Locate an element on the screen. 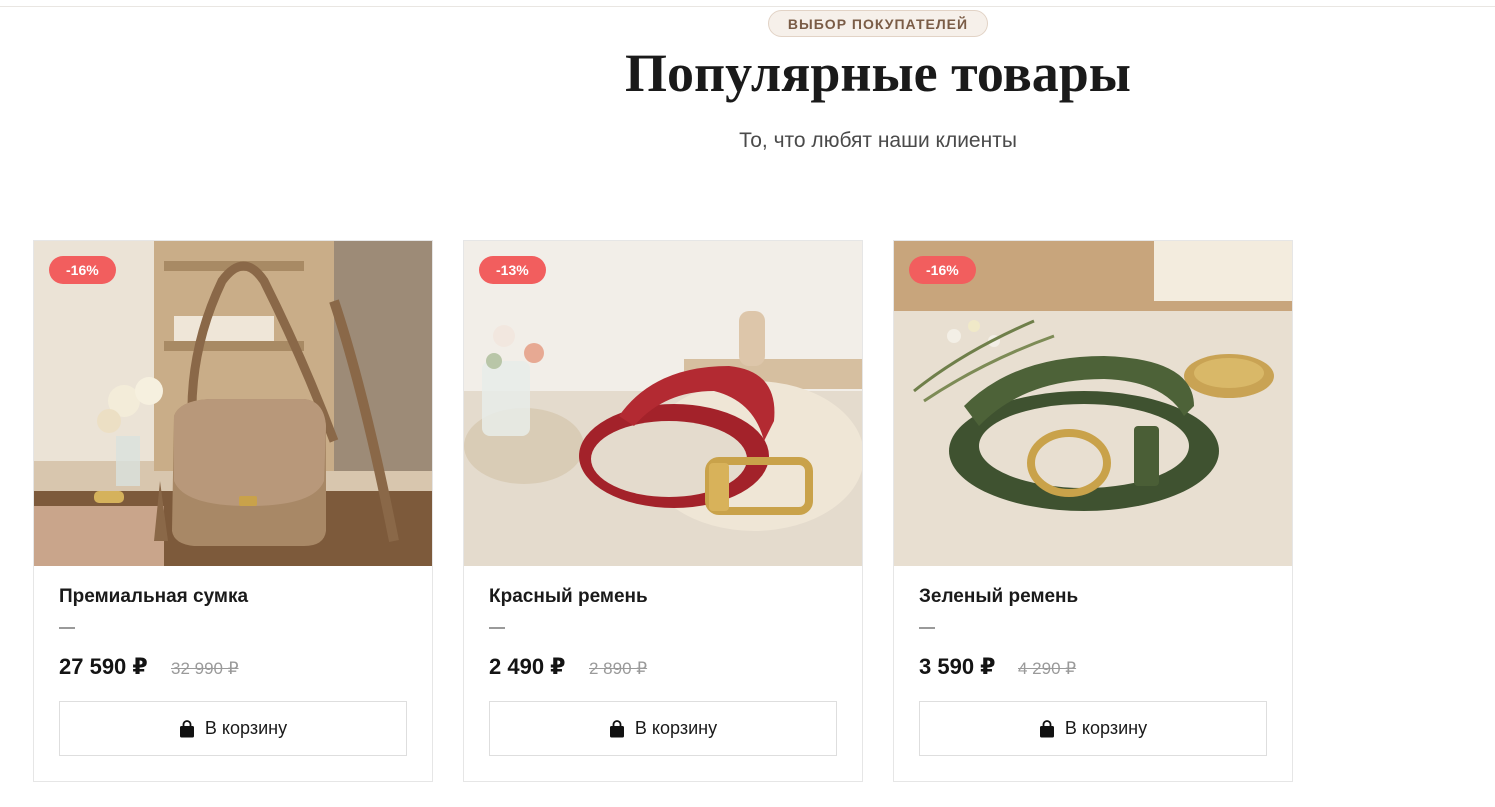 Image resolution: width=1495 pixels, height=807 pixels. product-image-green-belt is located at coordinates (1093, 403).